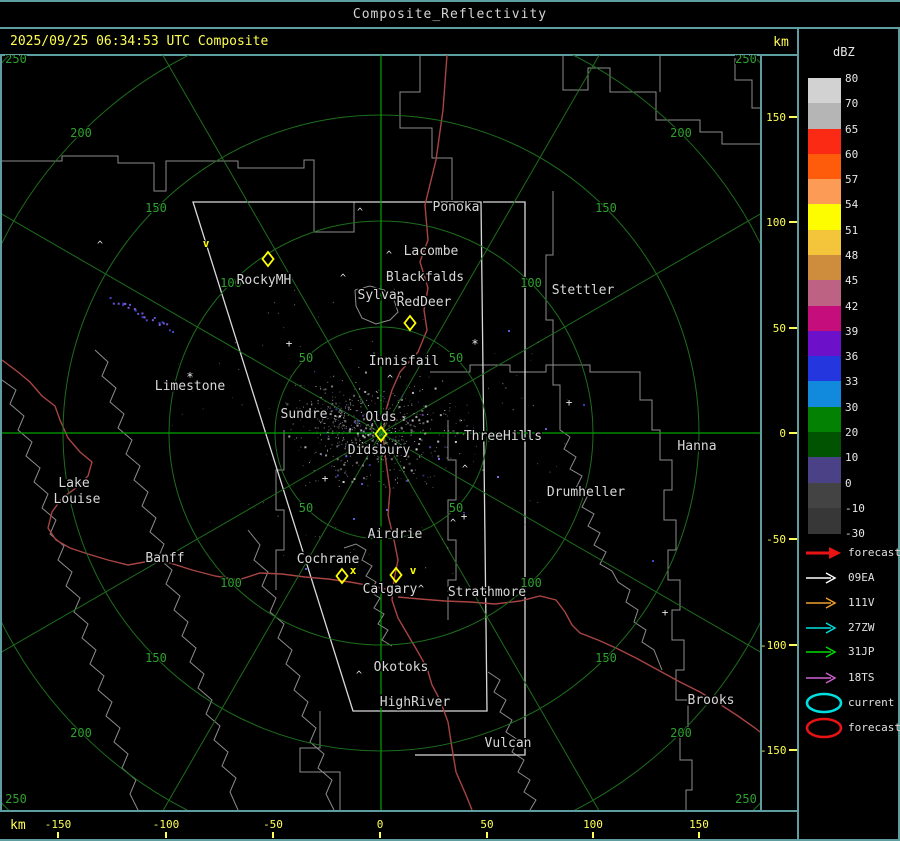  Describe the element at coordinates (852, 180) in the screenshot. I see `dbz-value: 57` at that location.